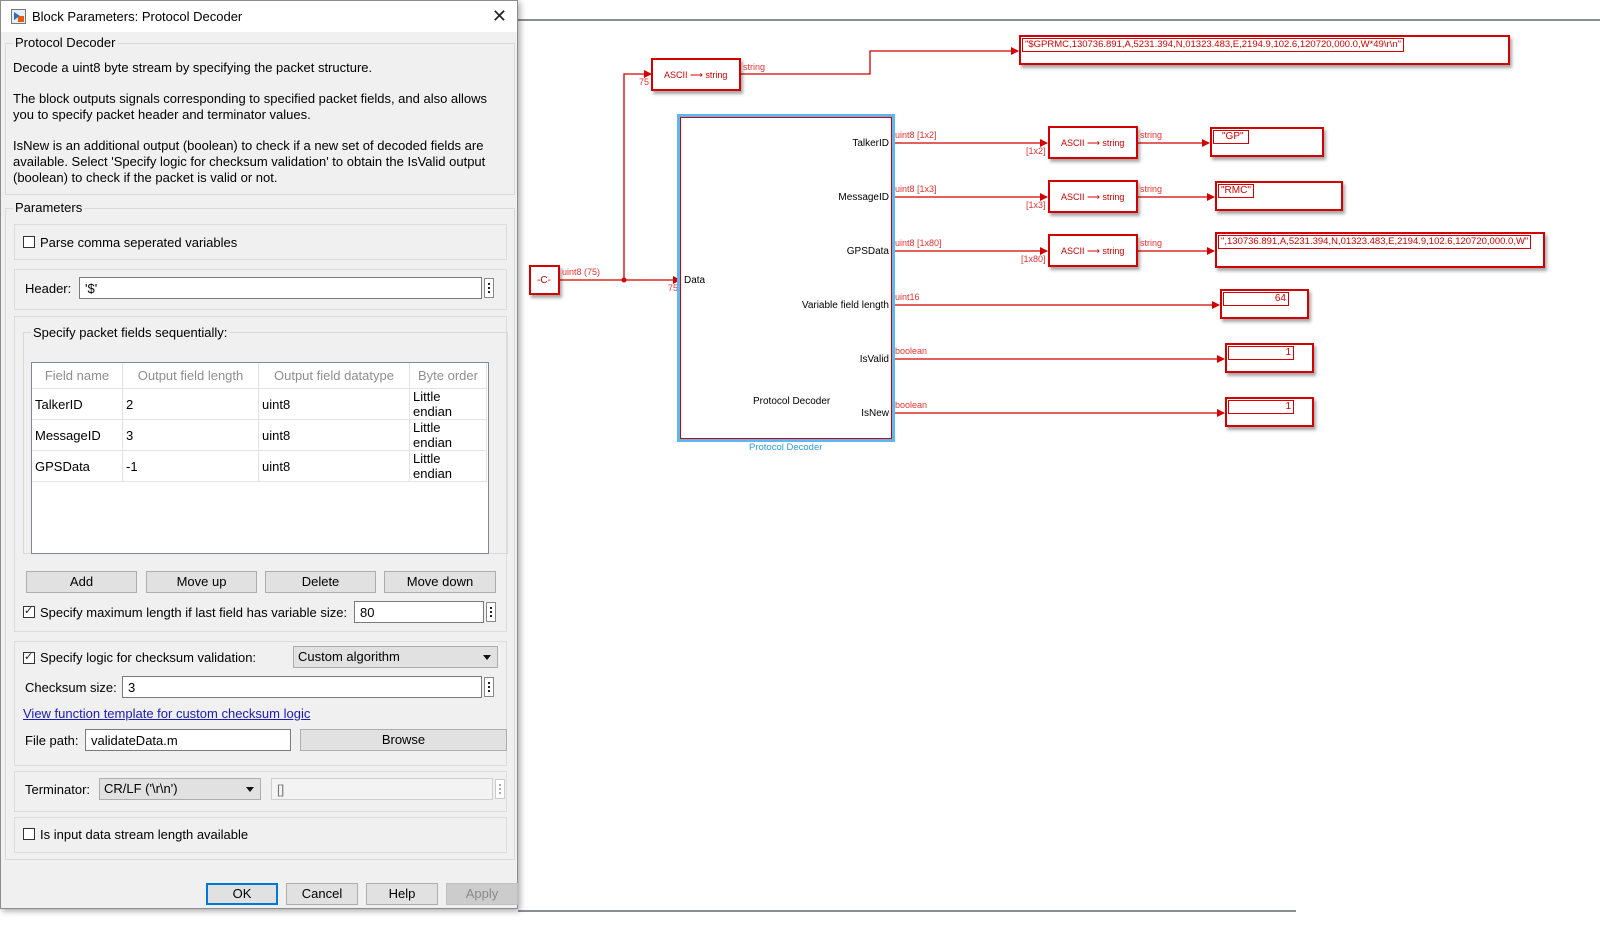  I want to click on cell-field-name: MessageID, so click(77, 435).